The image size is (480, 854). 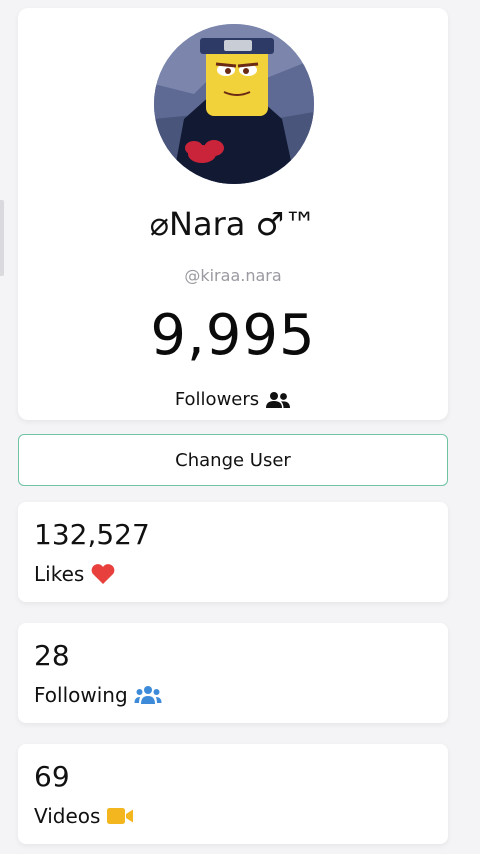 I want to click on videos-row: Videos, so click(x=84, y=816).